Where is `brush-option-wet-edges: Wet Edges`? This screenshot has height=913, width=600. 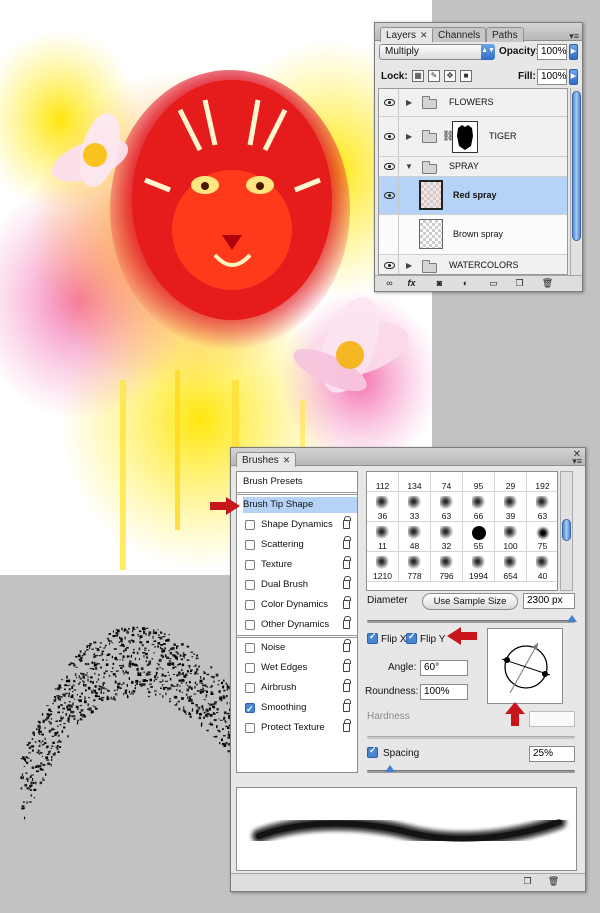 brush-option-wet-edges: Wet Edges is located at coordinates (297, 667).